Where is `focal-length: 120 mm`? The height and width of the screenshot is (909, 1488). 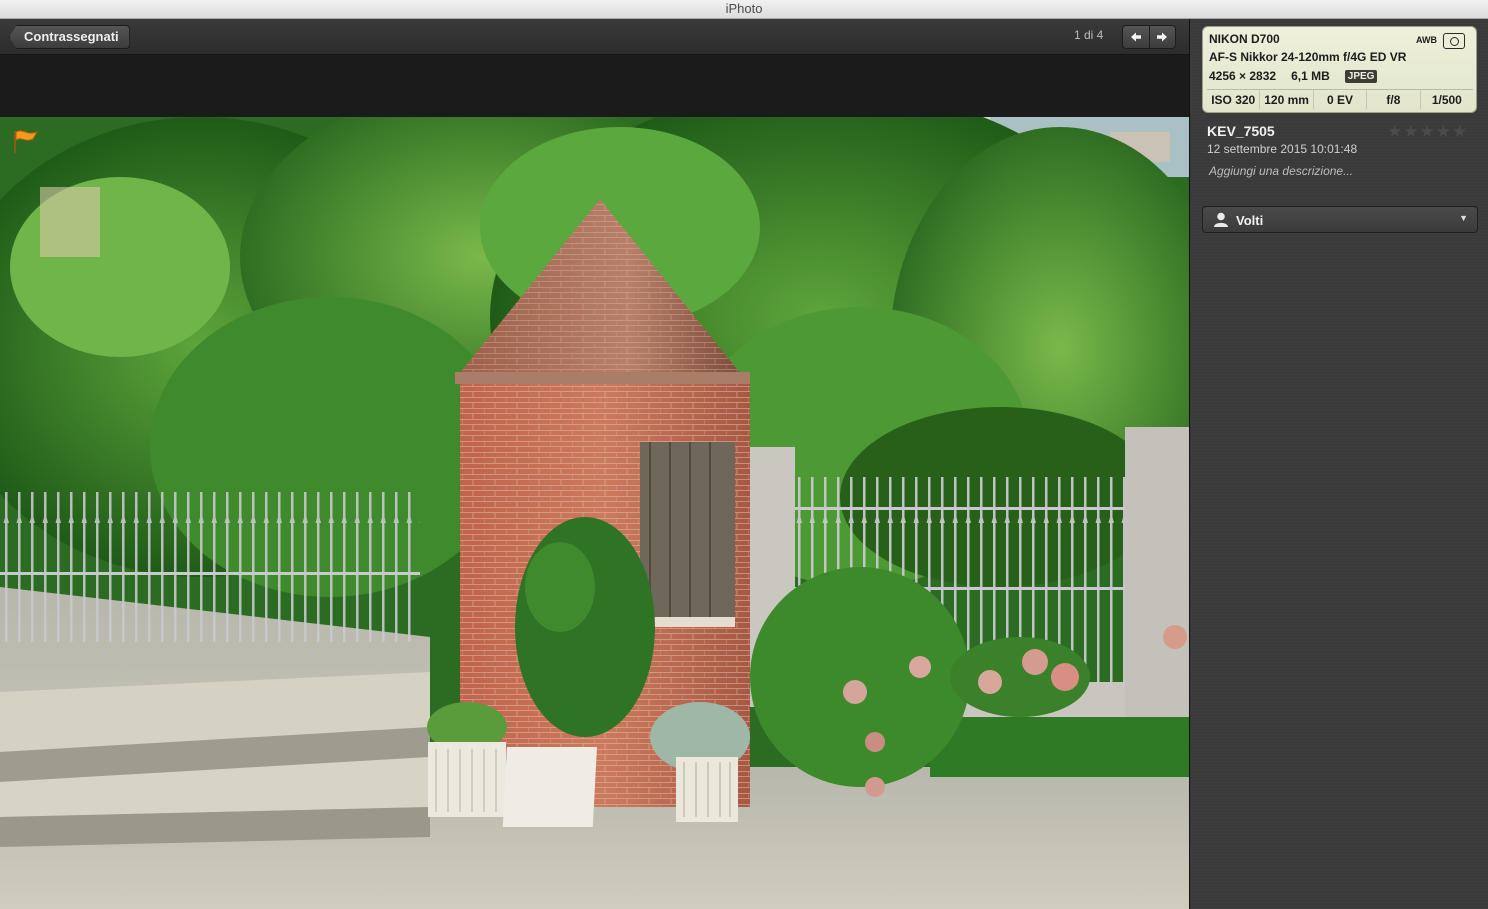
focal-length: 120 mm is located at coordinates (1285, 99).